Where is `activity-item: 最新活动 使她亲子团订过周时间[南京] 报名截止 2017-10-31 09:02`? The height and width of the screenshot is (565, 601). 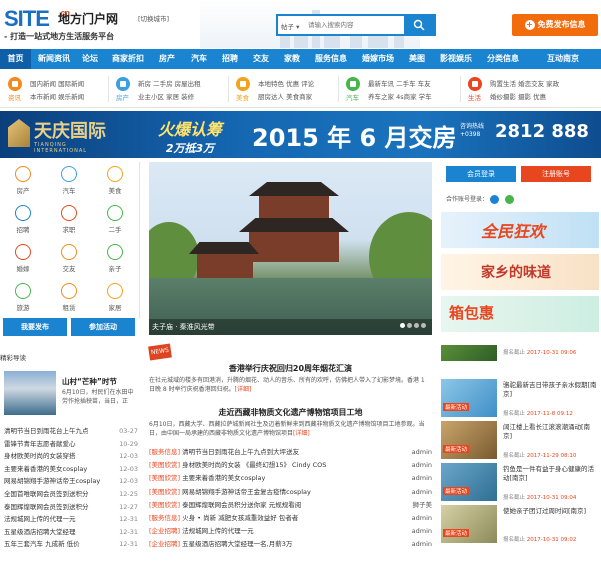 activity-item: 最新活动 使她亲子团订过周时间[南京] 报名截止 2017-10-31 09:02 is located at coordinates (521, 530).